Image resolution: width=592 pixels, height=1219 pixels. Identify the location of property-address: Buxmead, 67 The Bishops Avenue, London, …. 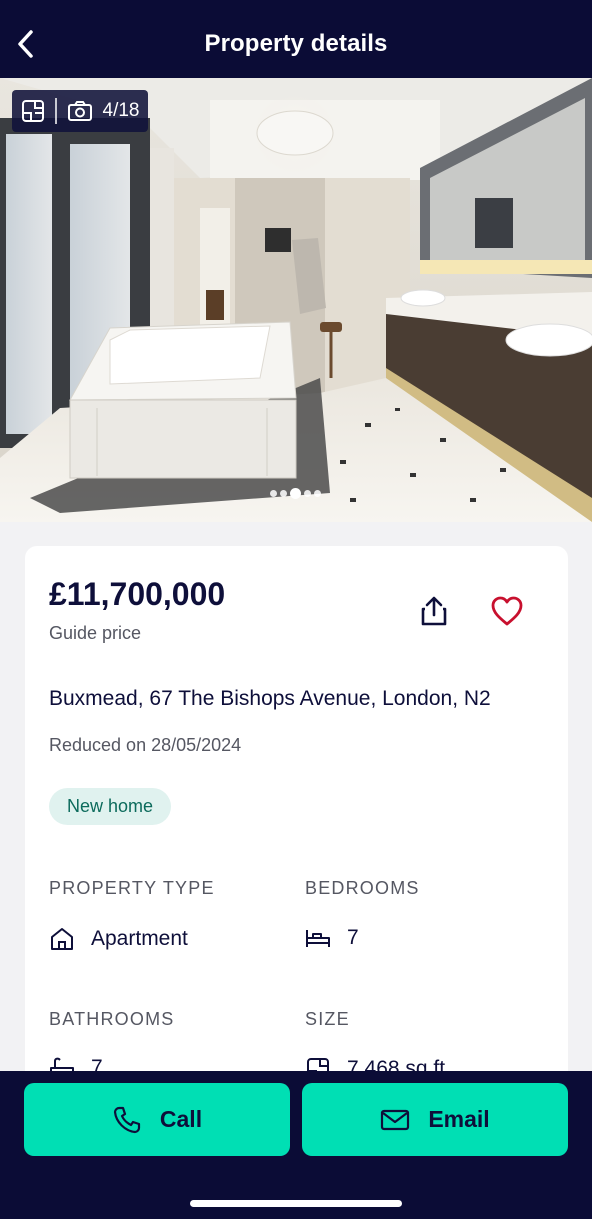
(270, 698).